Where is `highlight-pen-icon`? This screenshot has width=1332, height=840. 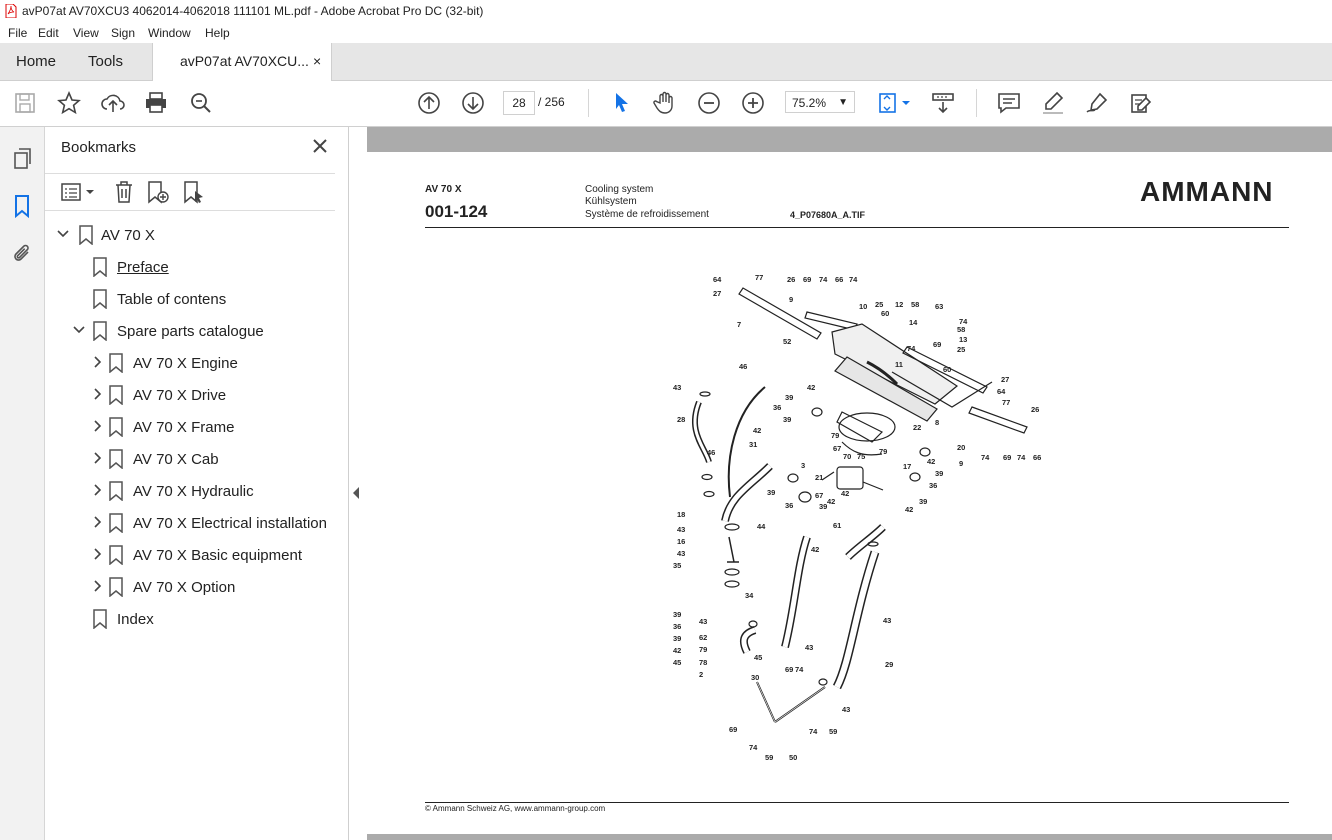
highlight-pen-icon is located at coordinates (1053, 103).